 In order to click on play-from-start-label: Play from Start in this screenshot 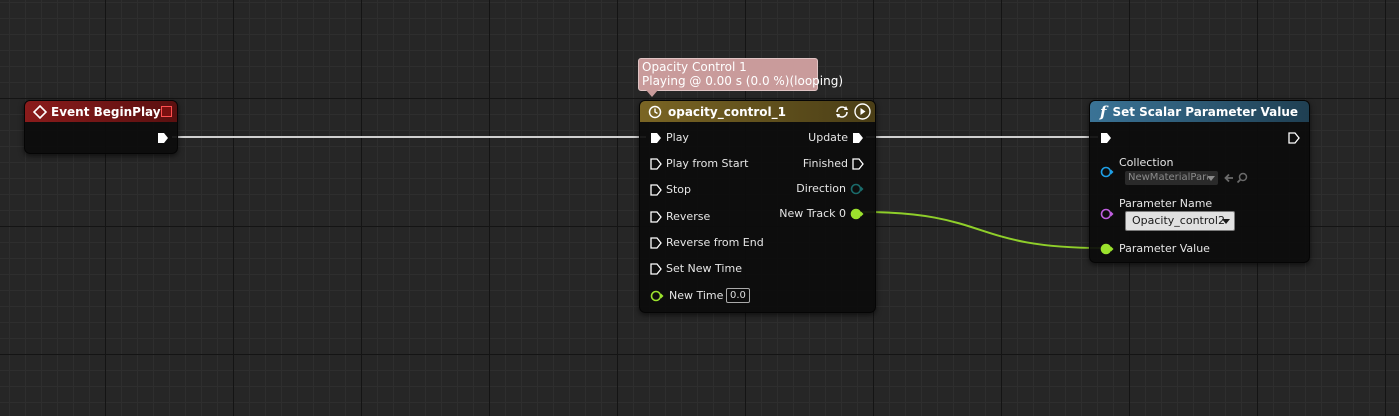, I will do `click(707, 163)`.